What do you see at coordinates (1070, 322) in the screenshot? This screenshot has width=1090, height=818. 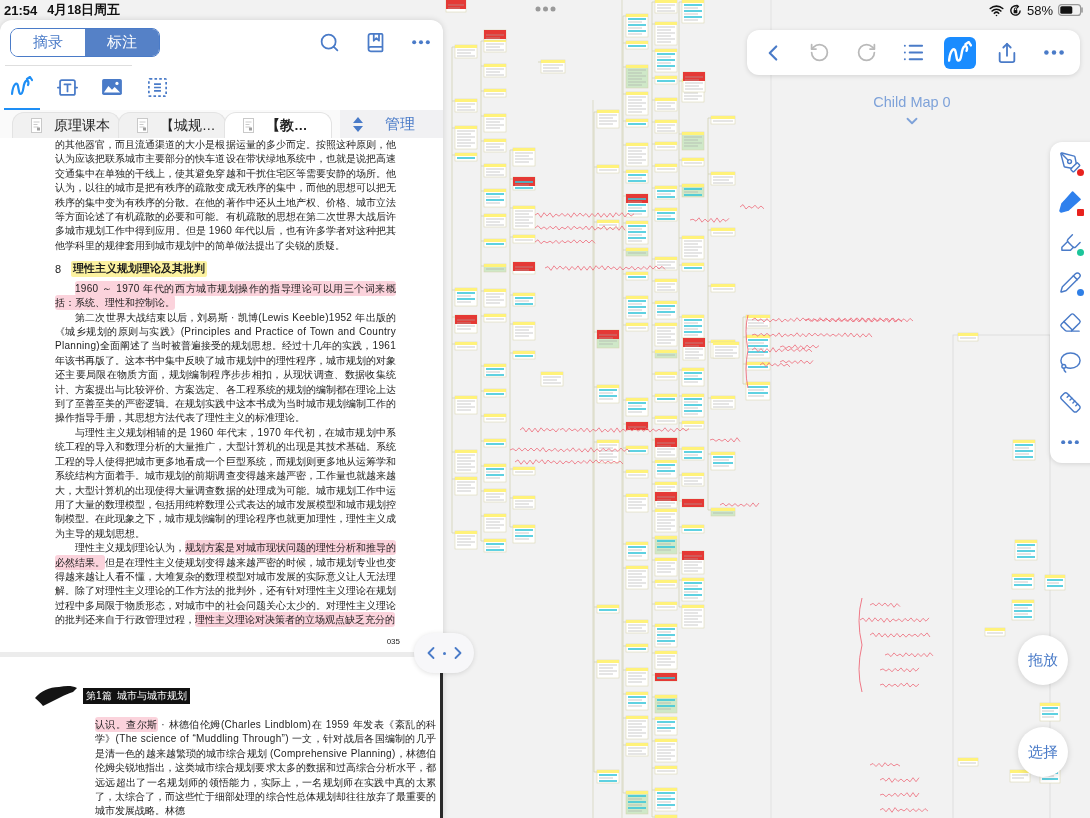 I see `eraser-icon` at bounding box center [1070, 322].